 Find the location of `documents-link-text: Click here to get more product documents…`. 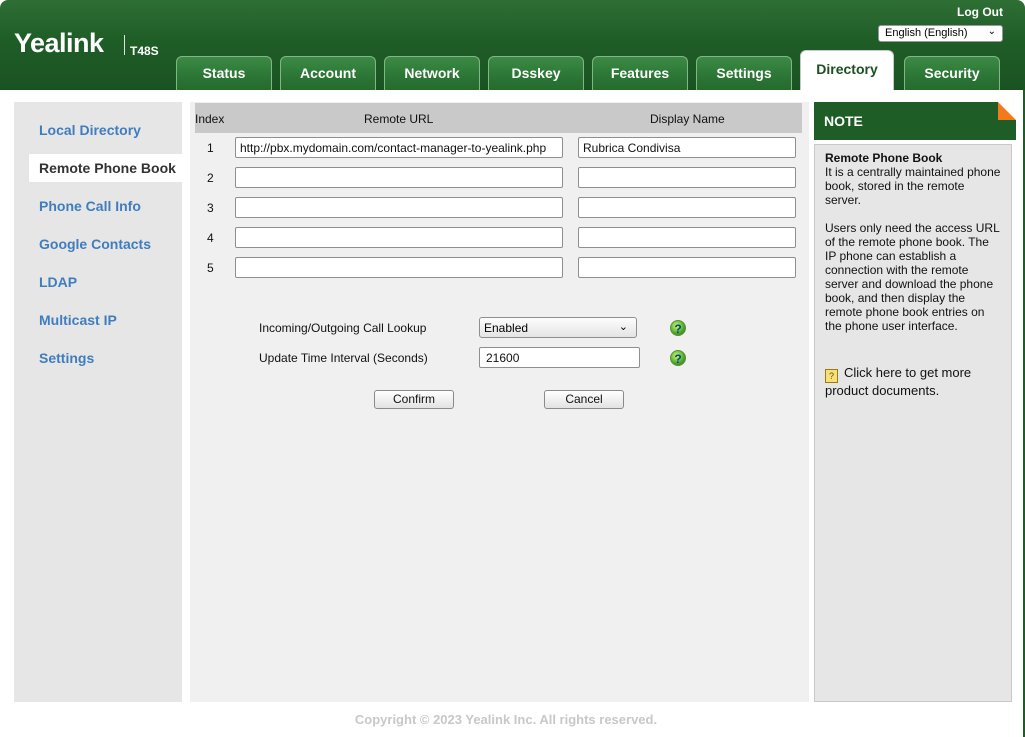

documents-link-text: Click here to get more product documents… is located at coordinates (898, 381).